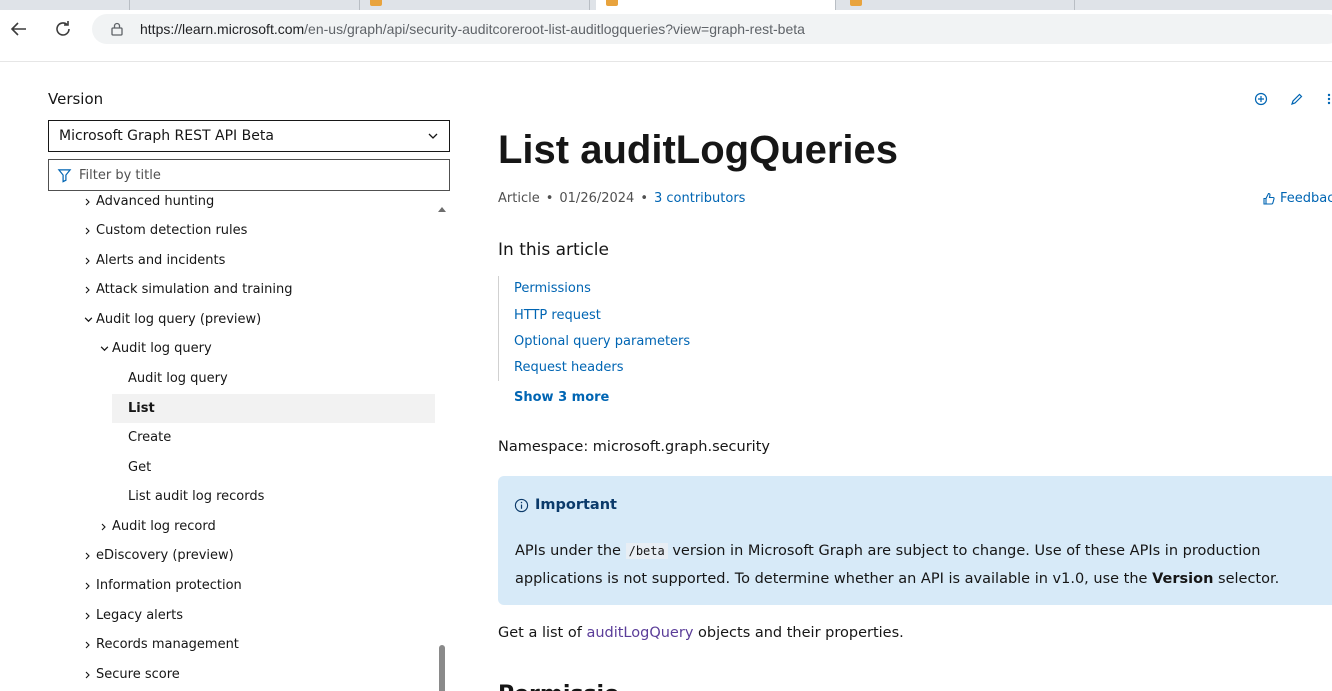 The image size is (1332, 691). What do you see at coordinates (257, 260) in the screenshot?
I see `toc-item-alerts-and-incidents: Alerts and incidents` at bounding box center [257, 260].